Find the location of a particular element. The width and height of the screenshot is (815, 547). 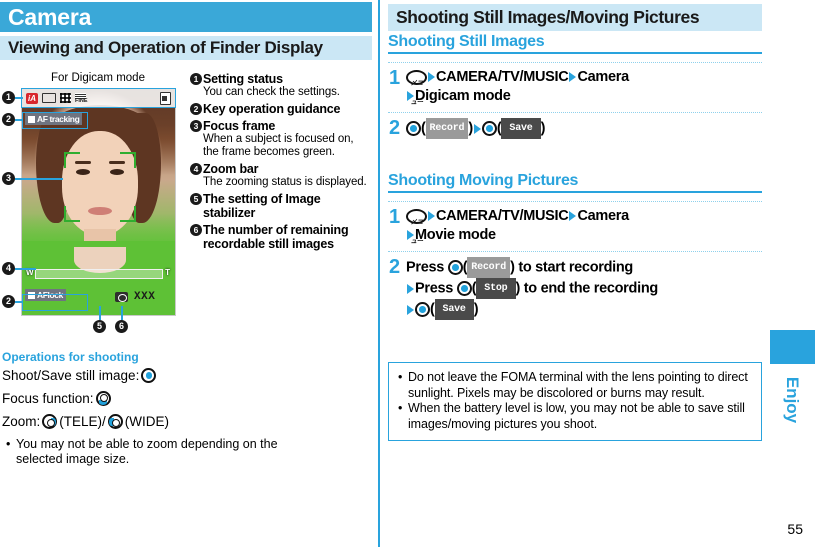

still-step-1-part3: Digicam mode is located at coordinates (463, 96).